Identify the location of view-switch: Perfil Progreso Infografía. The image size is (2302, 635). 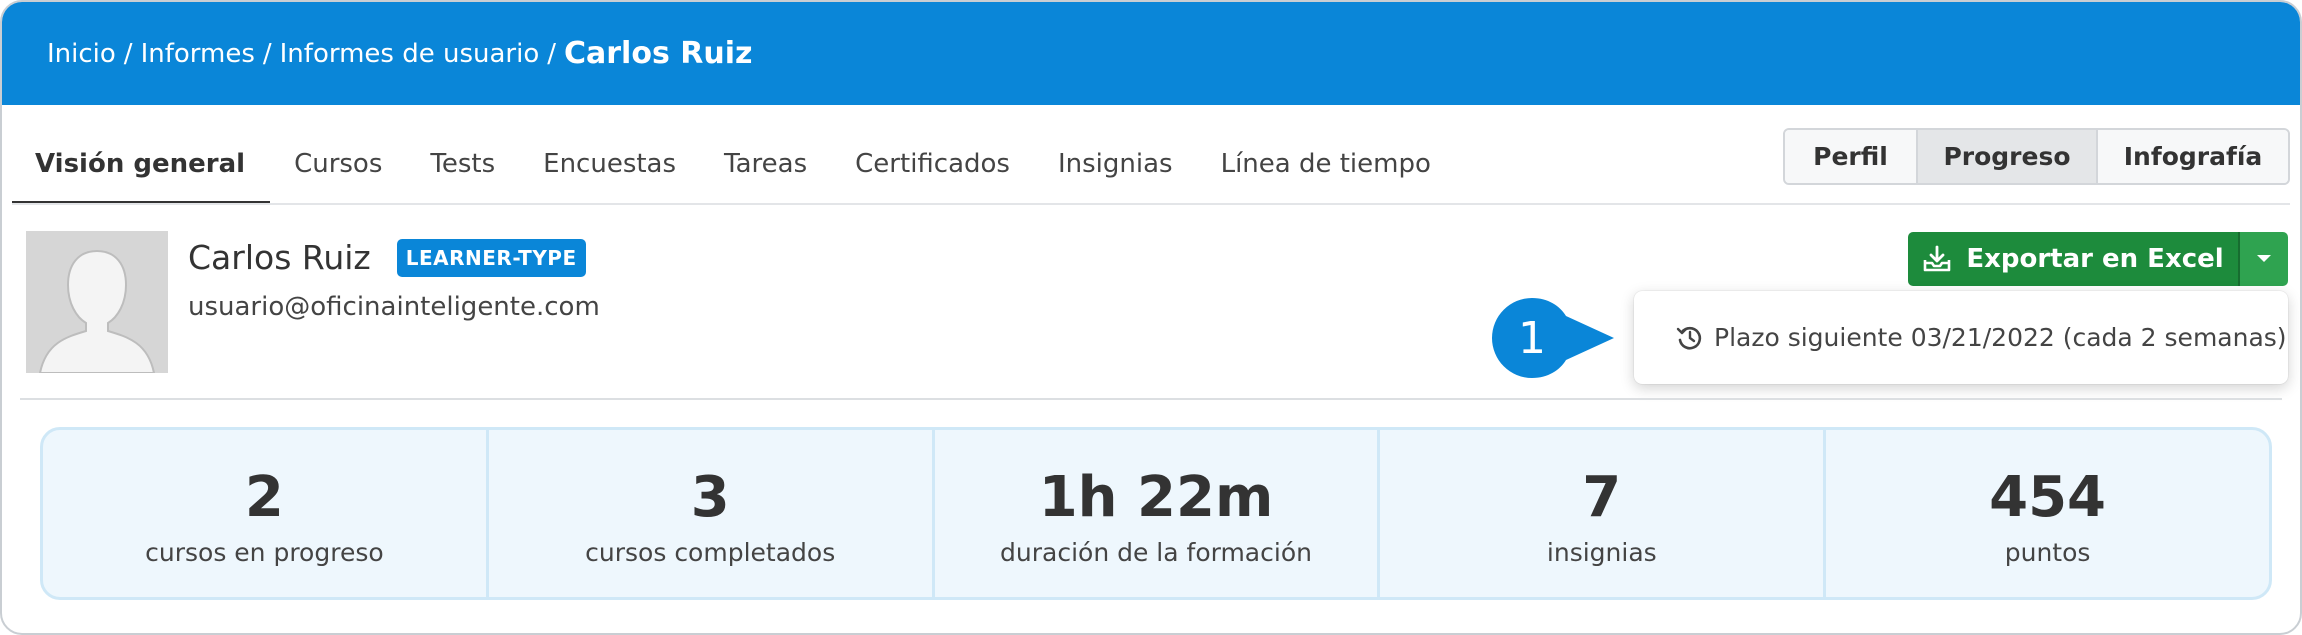
(2036, 156).